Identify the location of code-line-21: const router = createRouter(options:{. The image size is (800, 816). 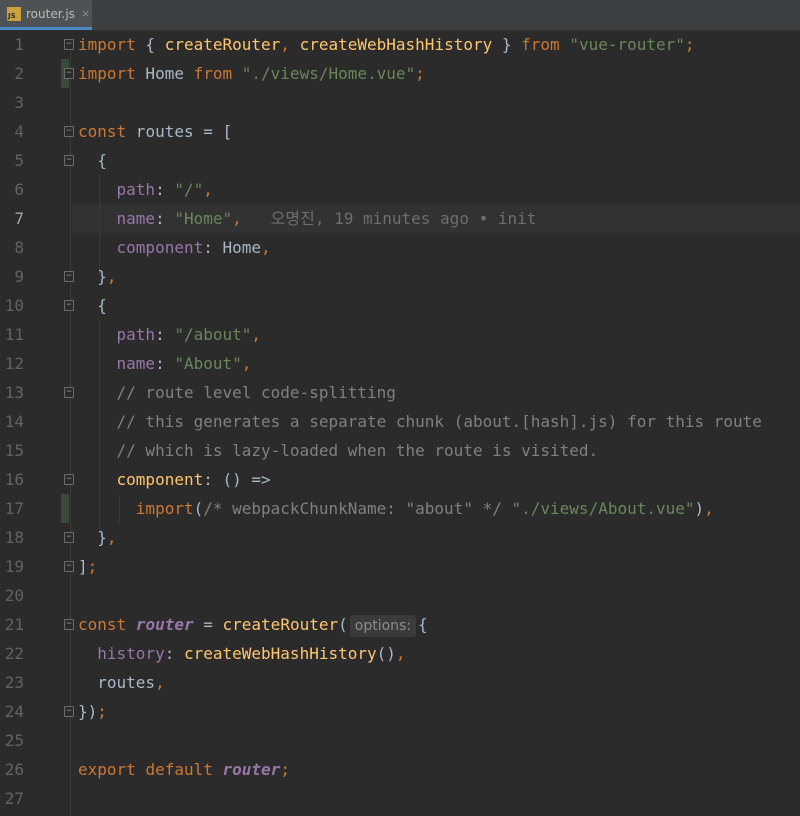
(253, 624).